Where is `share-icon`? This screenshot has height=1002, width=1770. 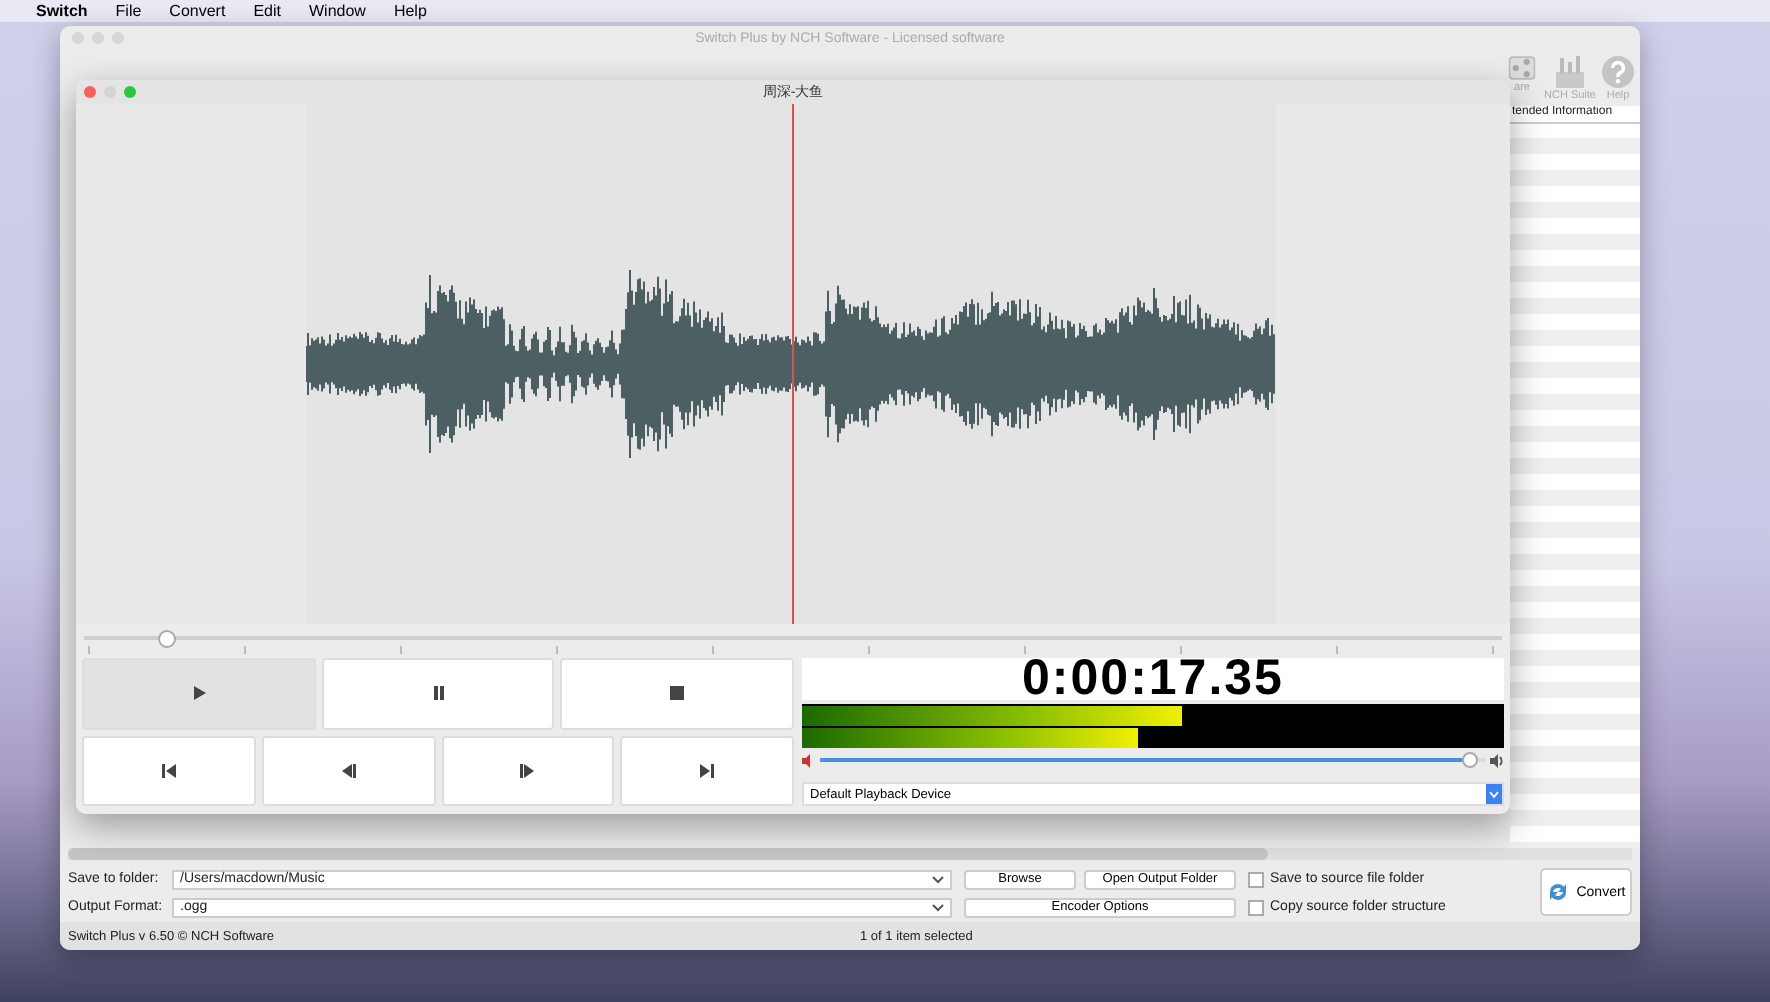
share-icon is located at coordinates (1522, 68).